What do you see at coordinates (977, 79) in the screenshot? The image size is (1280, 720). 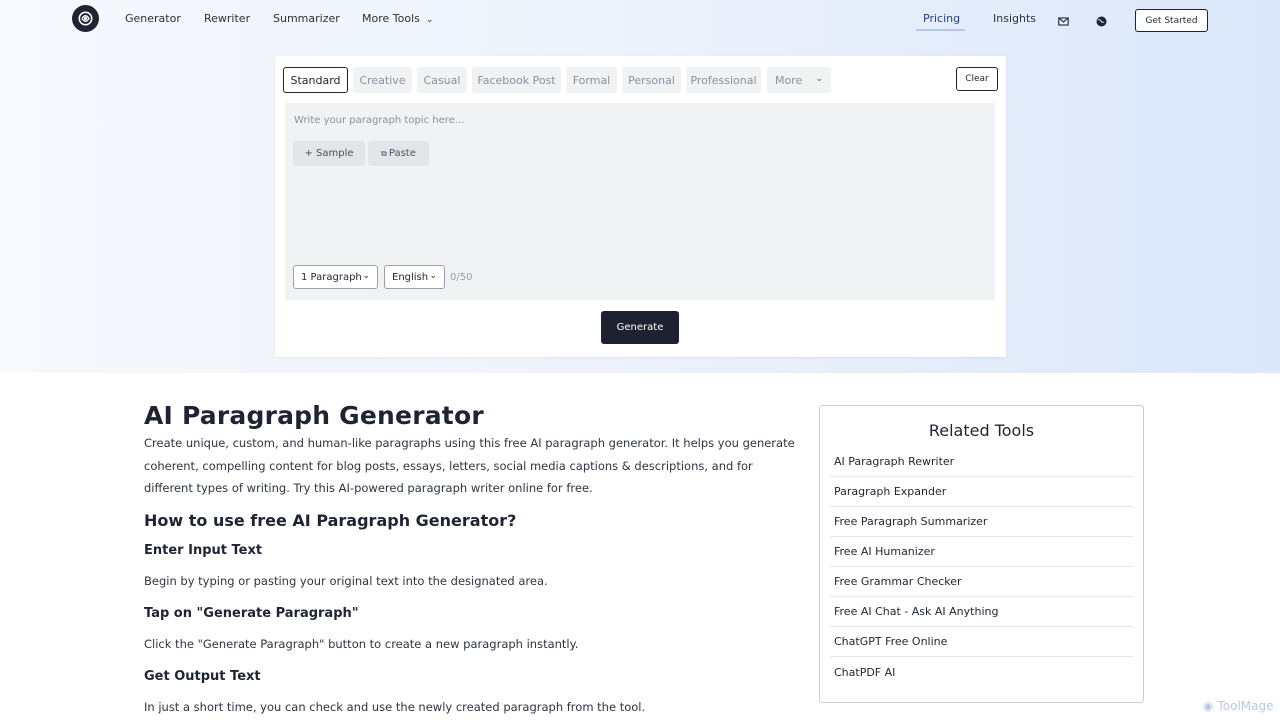 I see `clear-button: Clear` at bounding box center [977, 79].